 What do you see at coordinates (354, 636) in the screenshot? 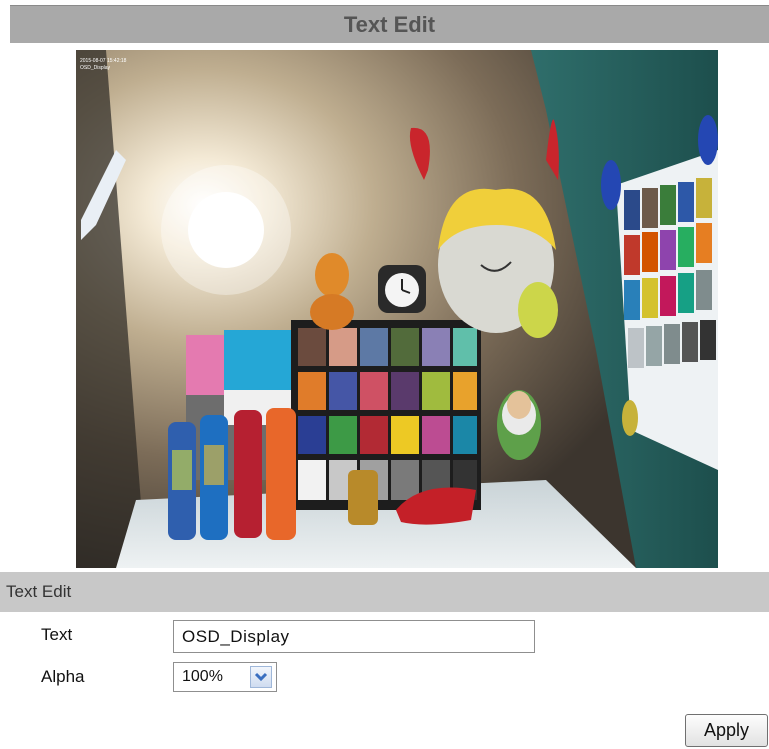
I see `osd-text-input` at bounding box center [354, 636].